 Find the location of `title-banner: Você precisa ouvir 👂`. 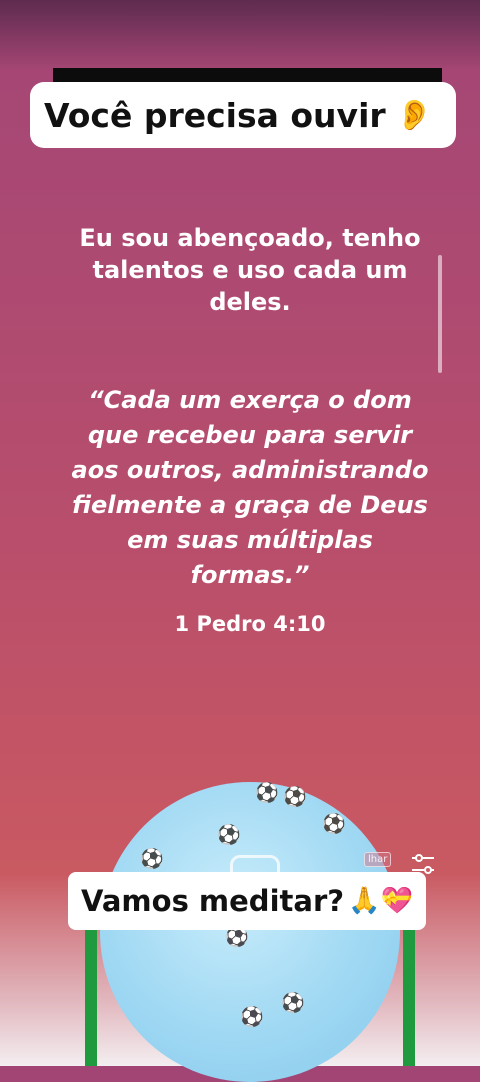

title-banner: Você precisa ouvir 👂 is located at coordinates (243, 115).